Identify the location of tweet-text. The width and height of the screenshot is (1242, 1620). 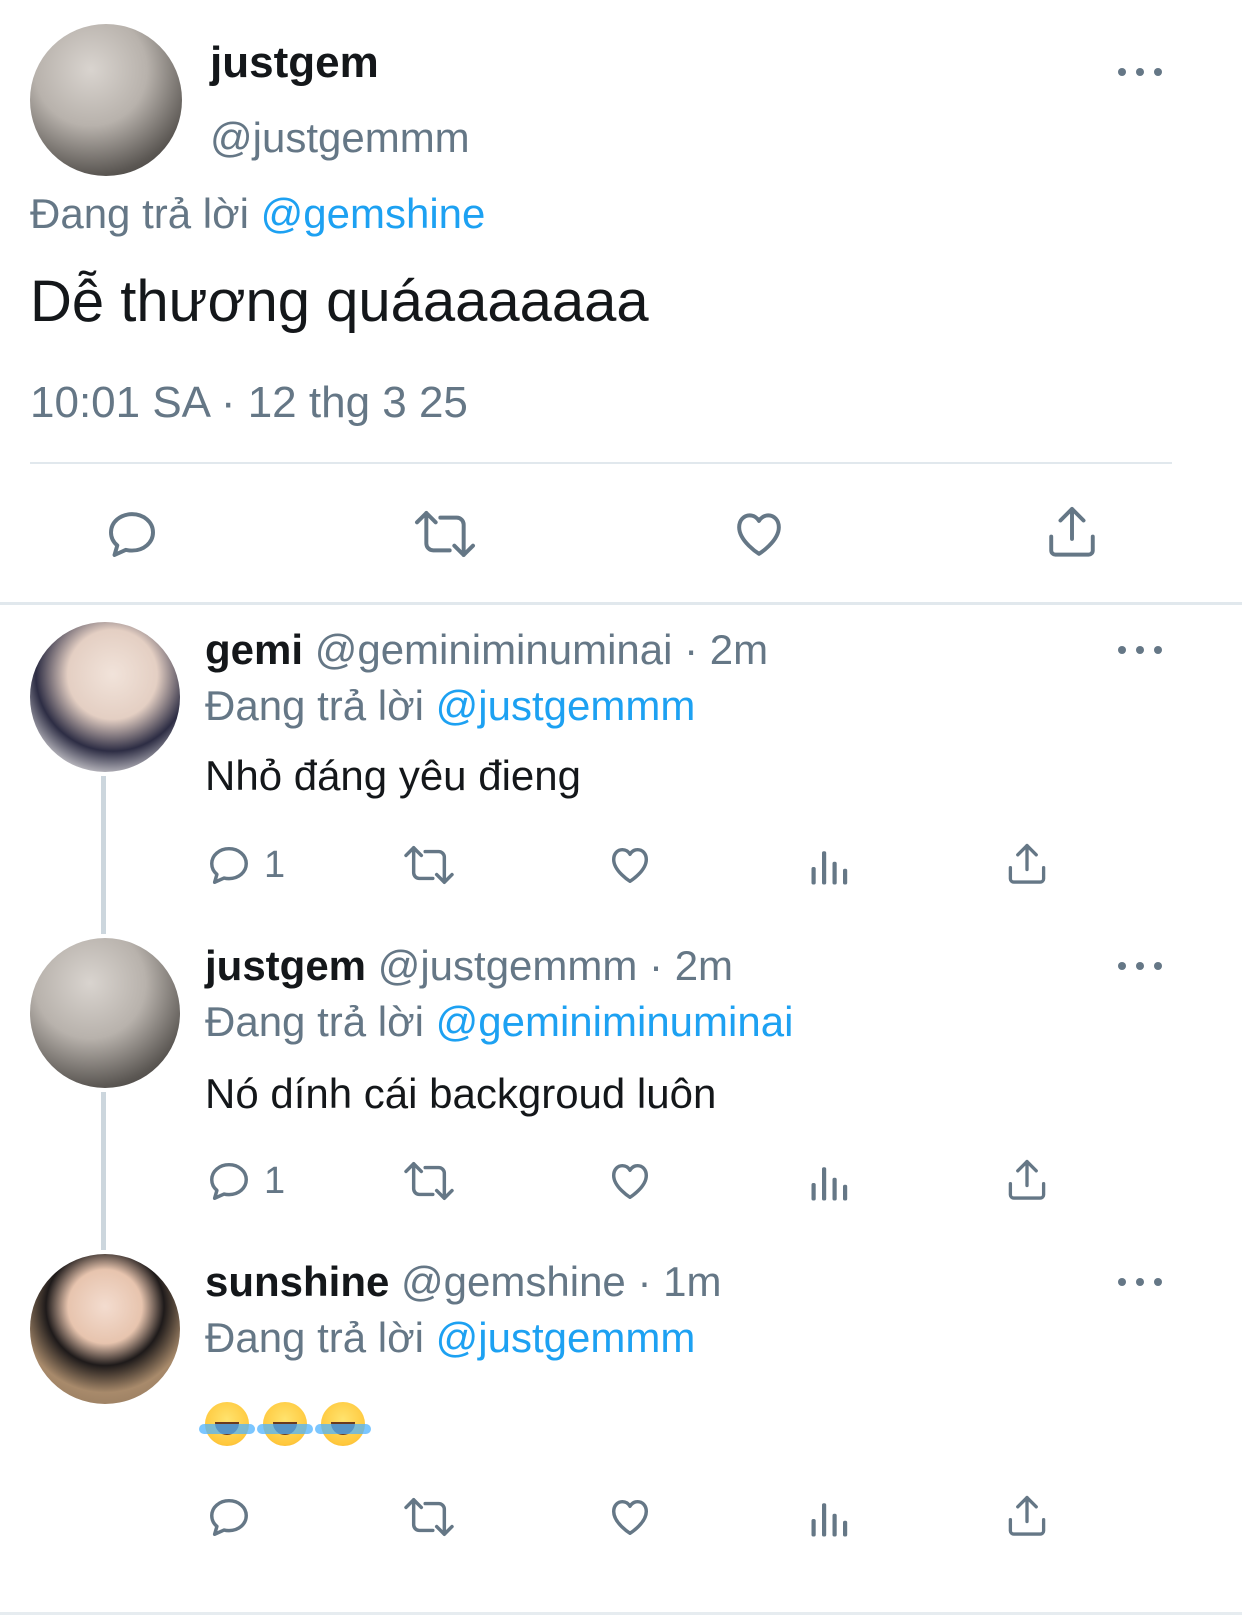
(285, 1424).